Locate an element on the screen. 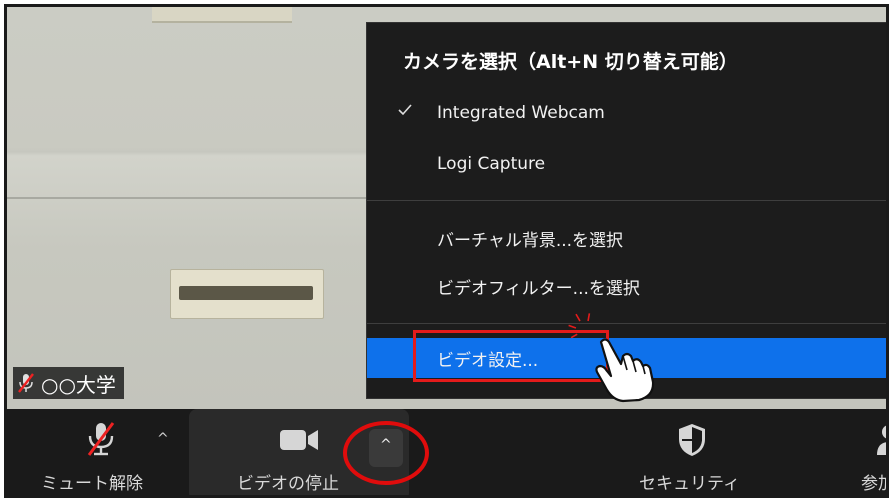 This screenshot has height=502, width=893. annotation-circle is located at coordinates (386, 453).